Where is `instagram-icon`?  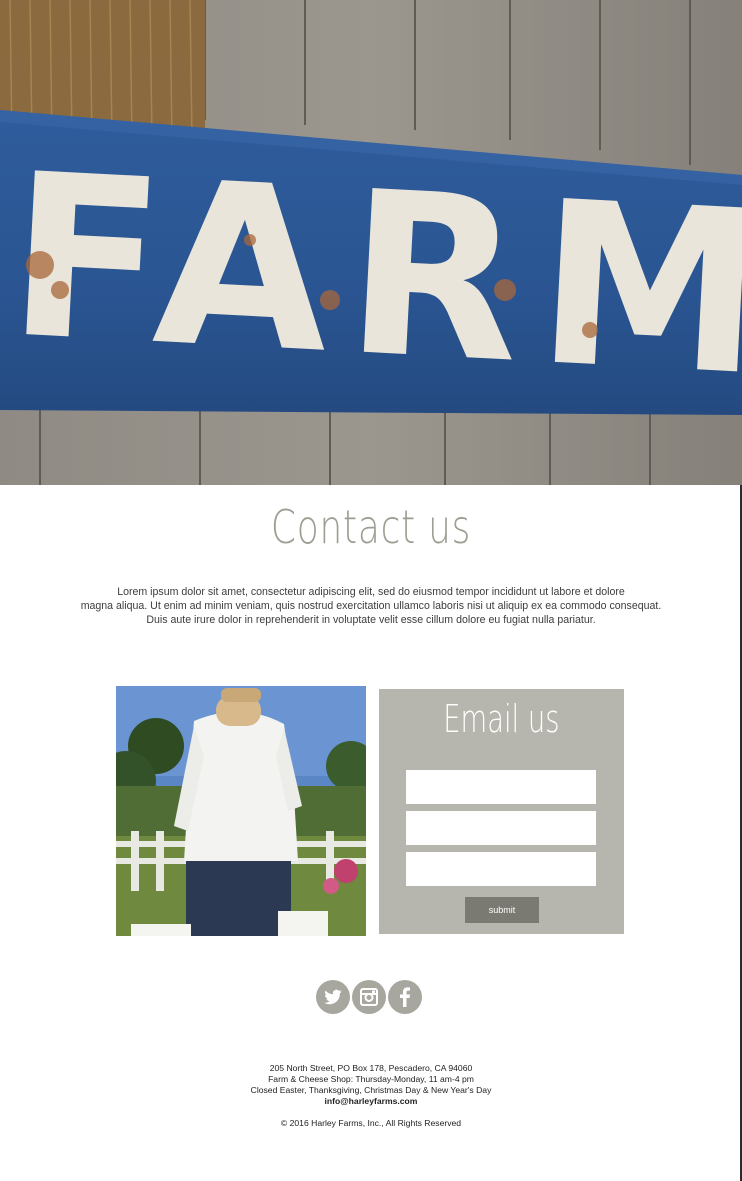
instagram-icon is located at coordinates (369, 997).